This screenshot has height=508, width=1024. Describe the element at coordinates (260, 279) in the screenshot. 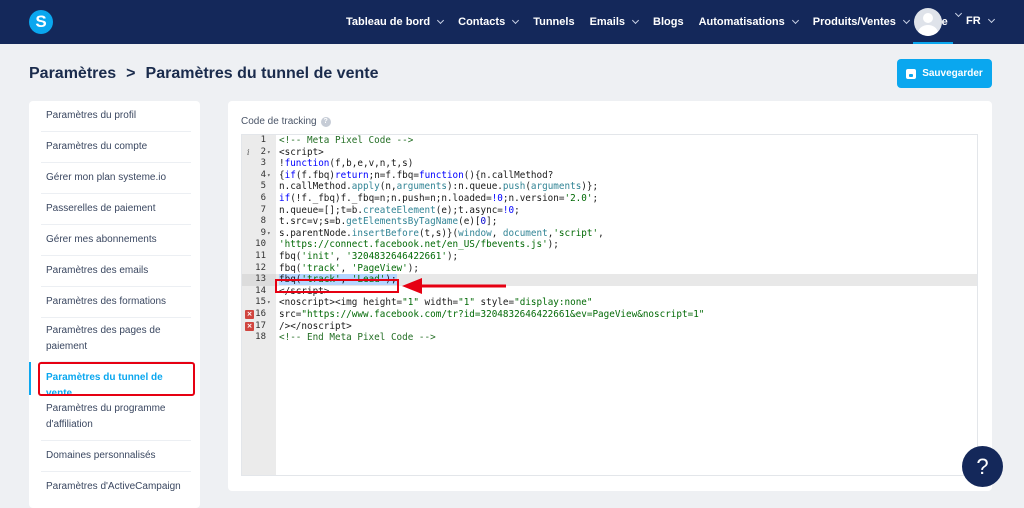

I see `line-number: 13` at that location.